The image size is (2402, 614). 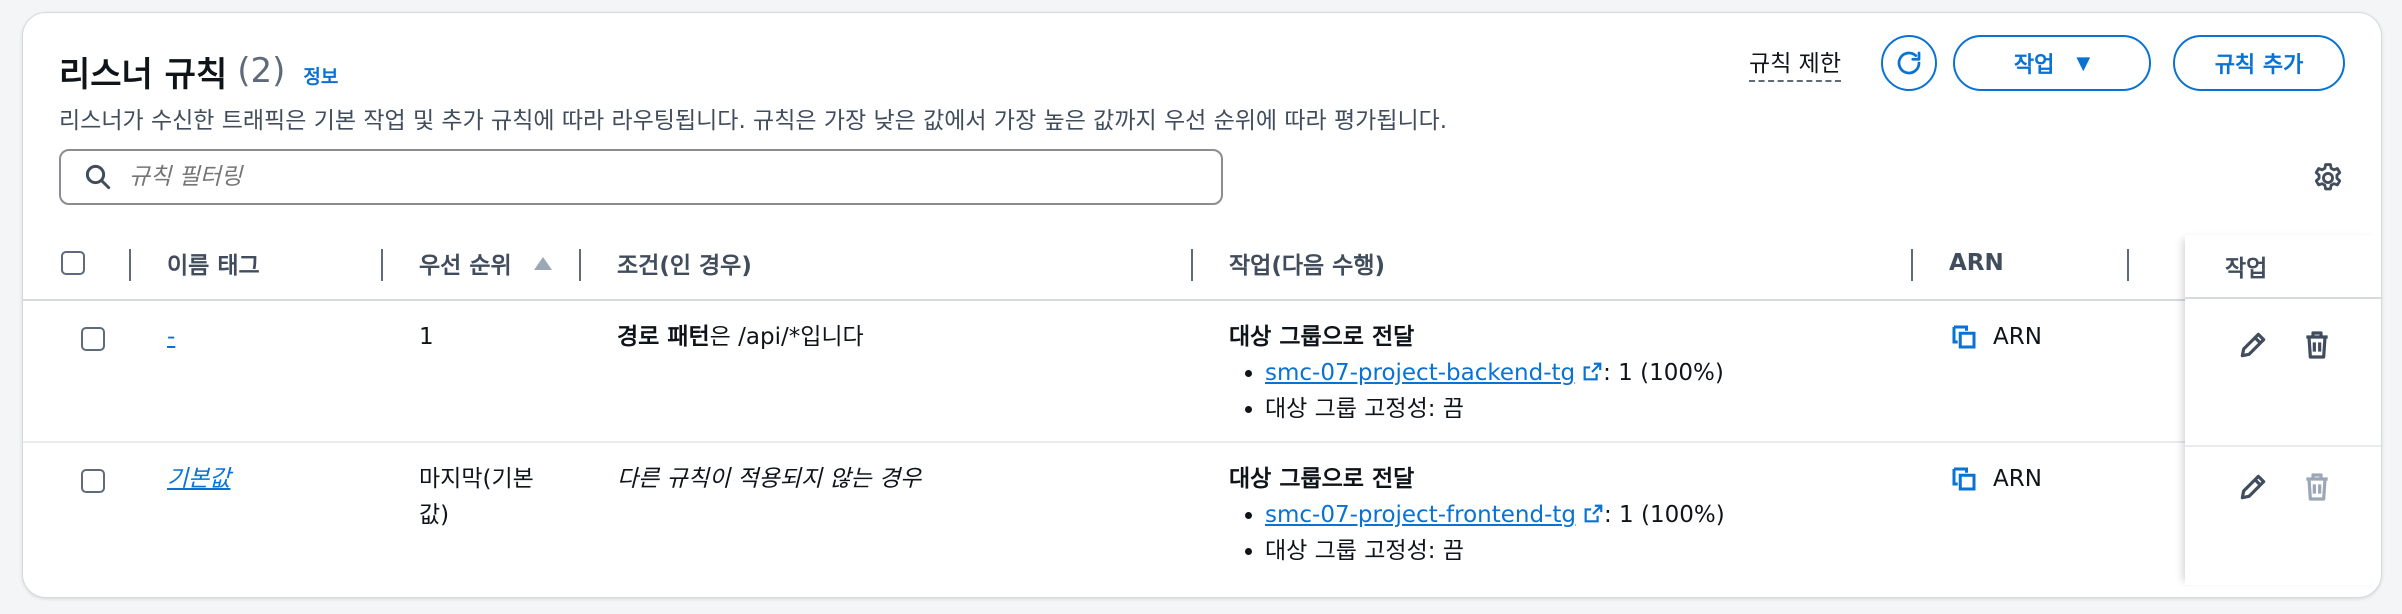 I want to click on column-header-priority-label: 우선 순위, so click(x=465, y=266).